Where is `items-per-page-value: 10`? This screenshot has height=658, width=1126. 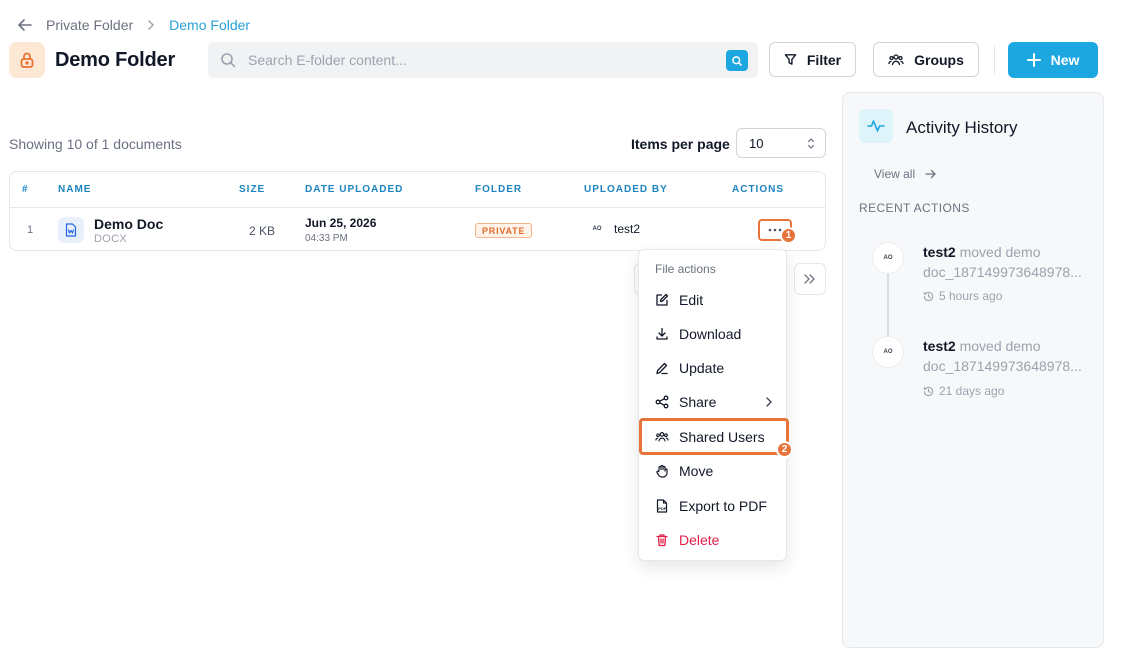 items-per-page-value: 10 is located at coordinates (756, 143).